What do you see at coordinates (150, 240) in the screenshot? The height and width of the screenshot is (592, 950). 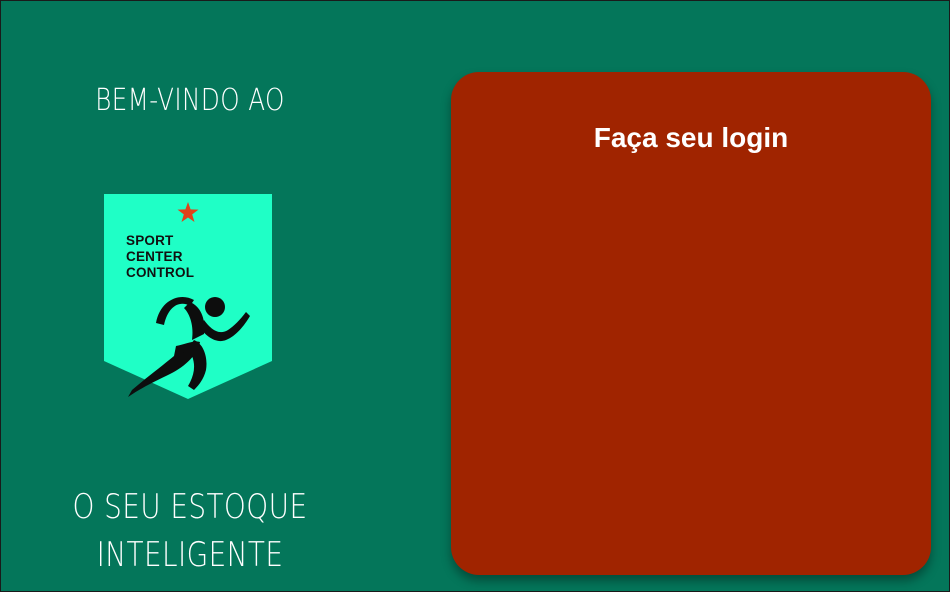 I see `logo-line-sport: SPORT` at bounding box center [150, 240].